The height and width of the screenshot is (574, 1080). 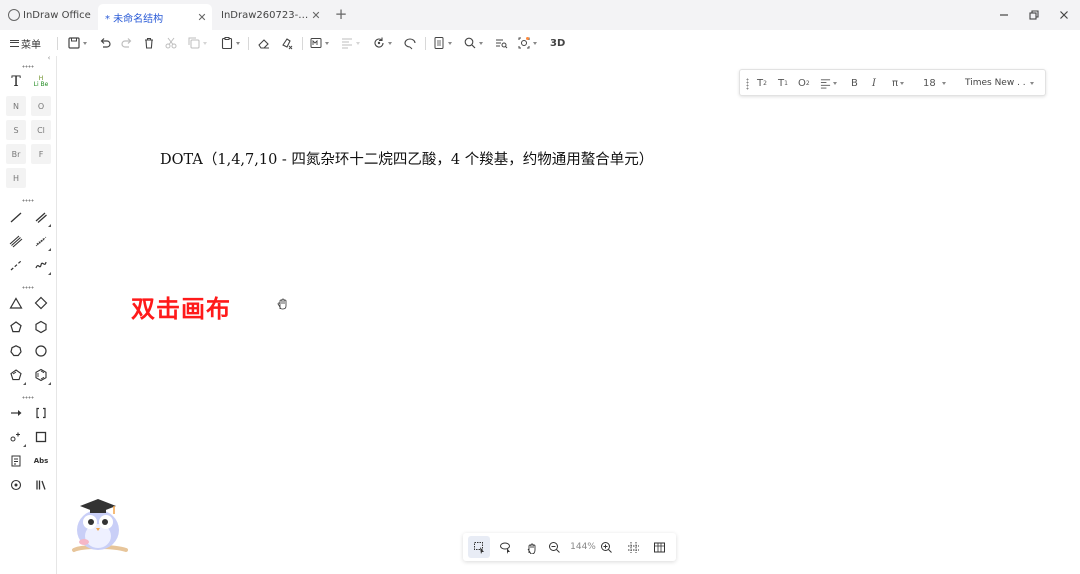 I want to click on cyclooctane-tool, so click(x=41, y=351).